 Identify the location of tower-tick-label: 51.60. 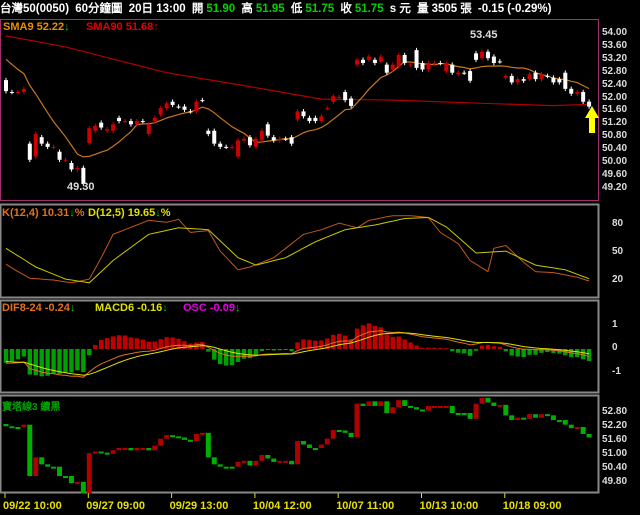
(615, 439).